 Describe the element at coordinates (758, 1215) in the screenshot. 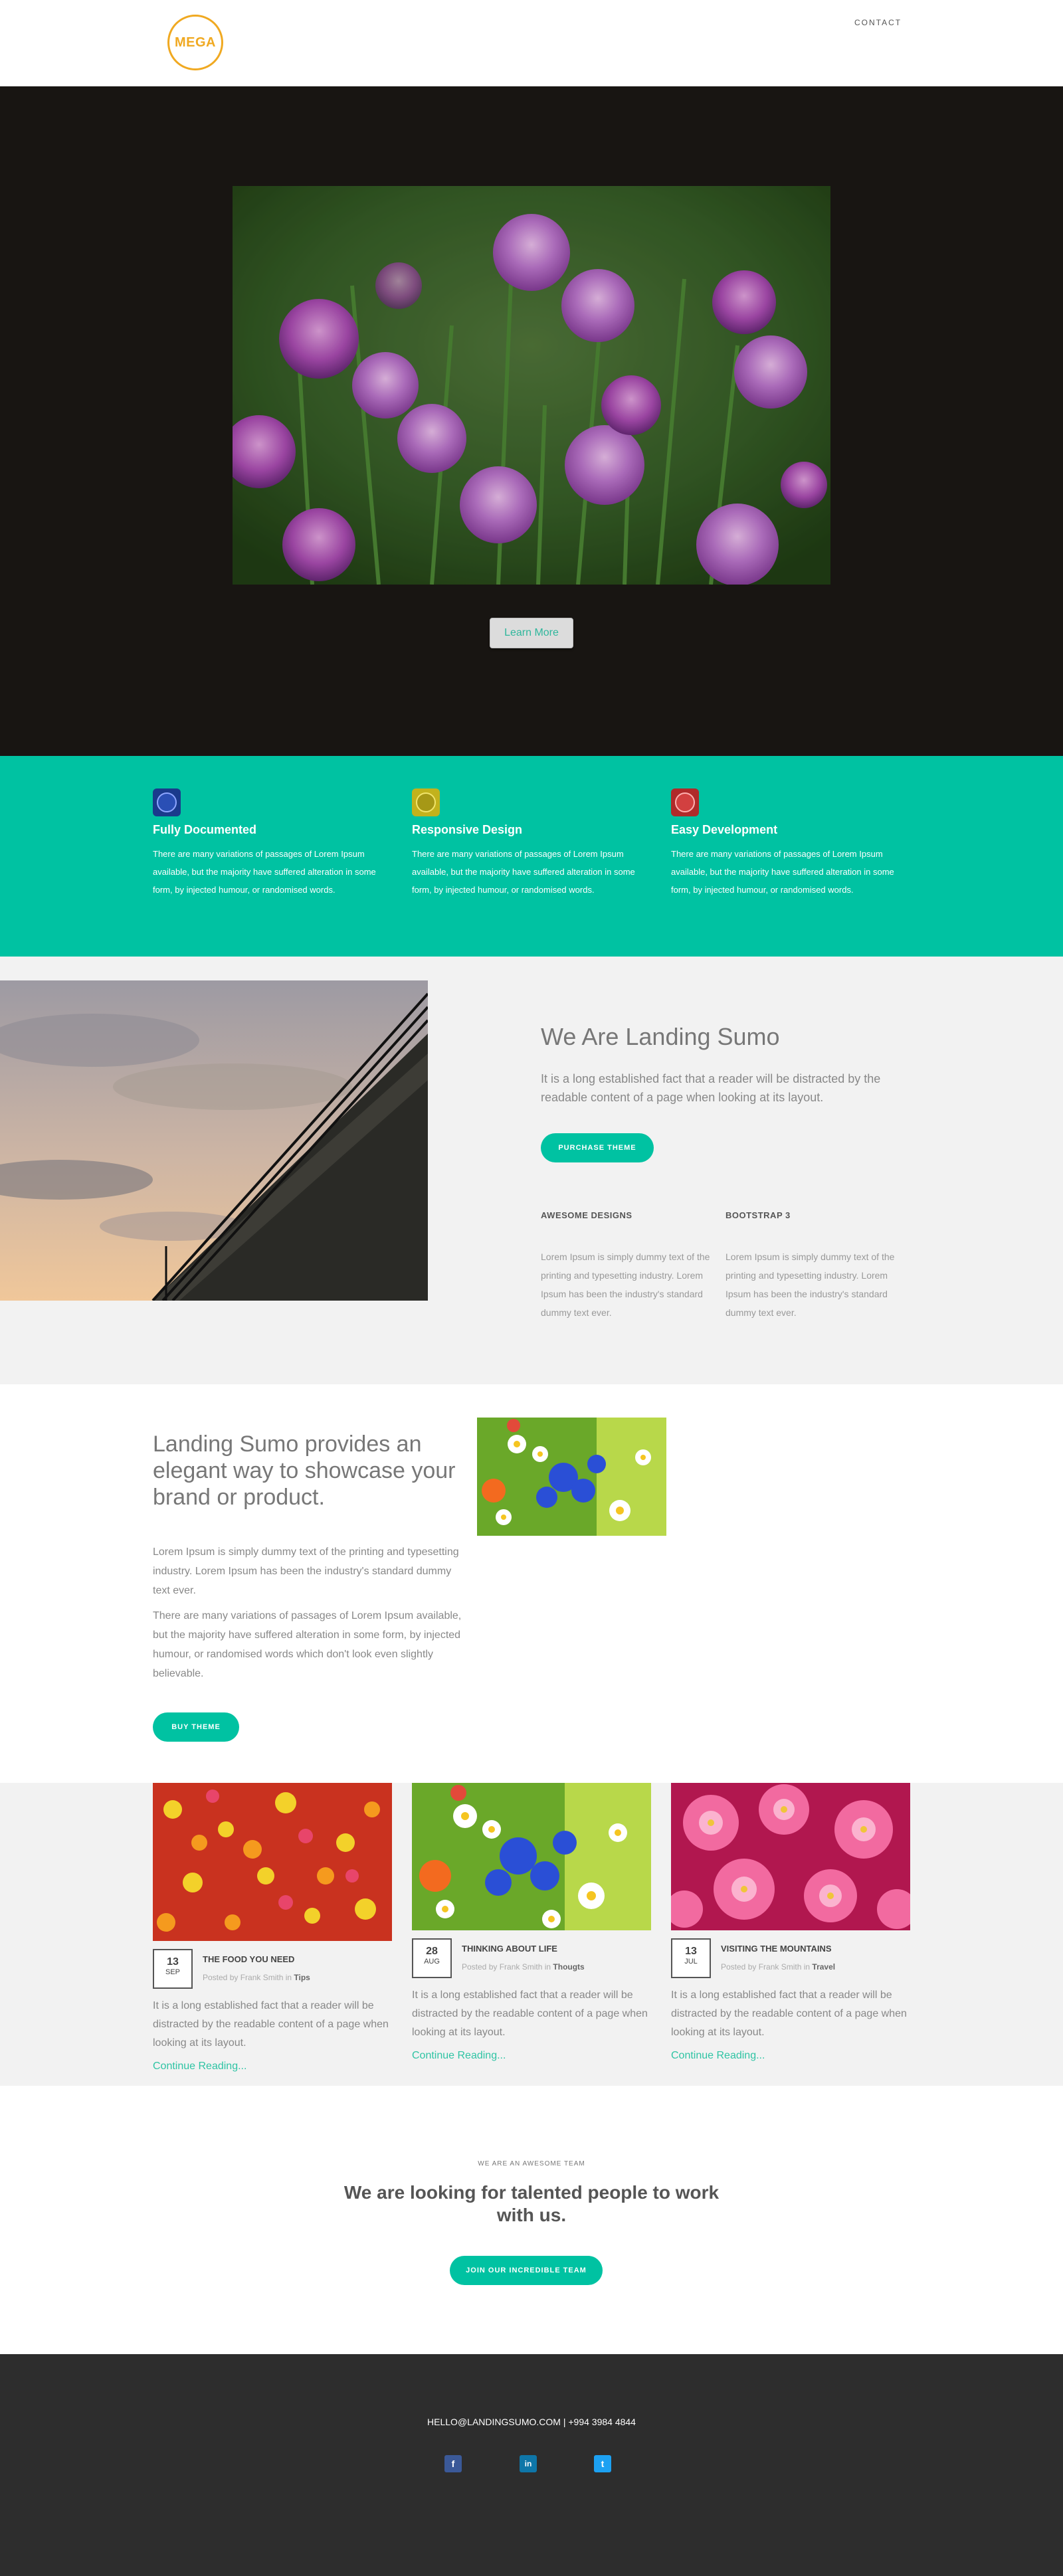

I see `col-title-bootstrap: BOOTSTRAP 3` at that location.